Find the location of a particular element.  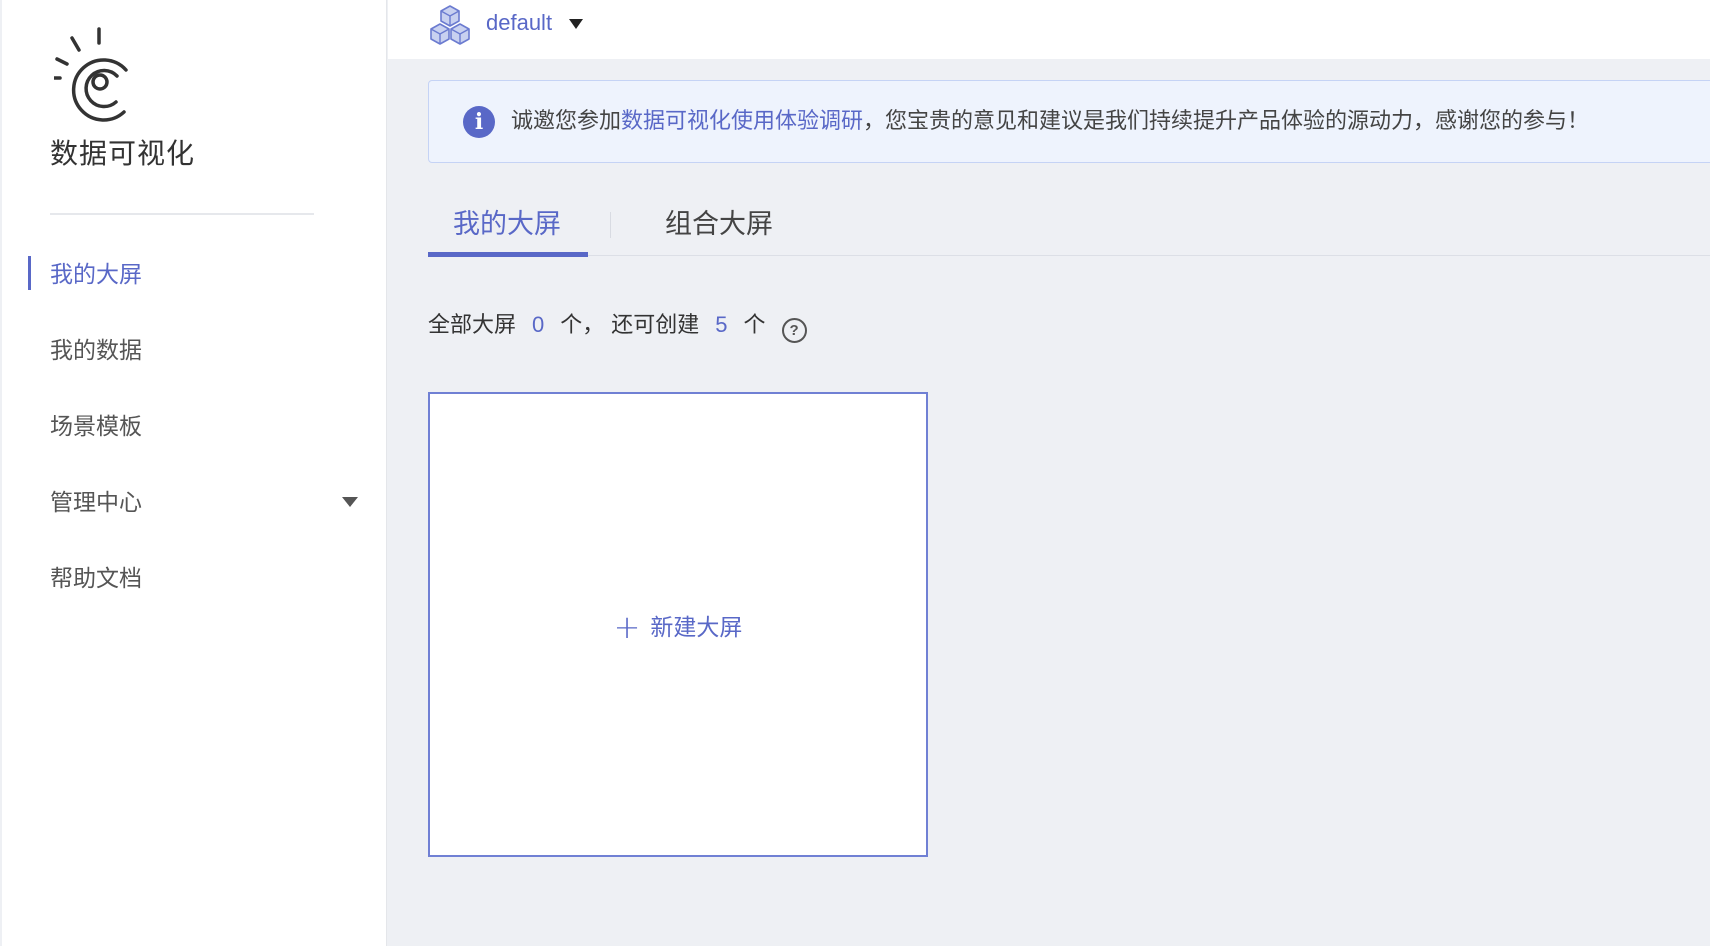

count-prefix: 全部大屏 is located at coordinates (472, 325).